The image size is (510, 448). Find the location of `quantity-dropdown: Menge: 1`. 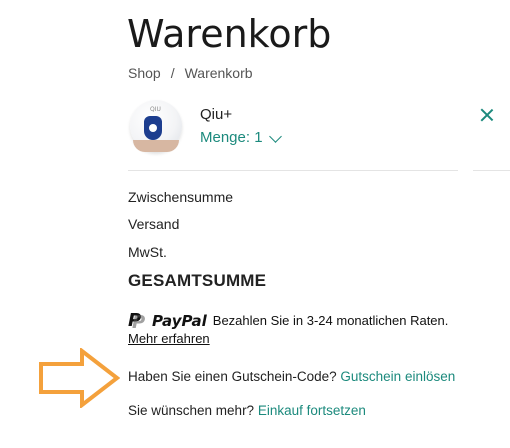

quantity-dropdown: Menge: 1 is located at coordinates (241, 138).